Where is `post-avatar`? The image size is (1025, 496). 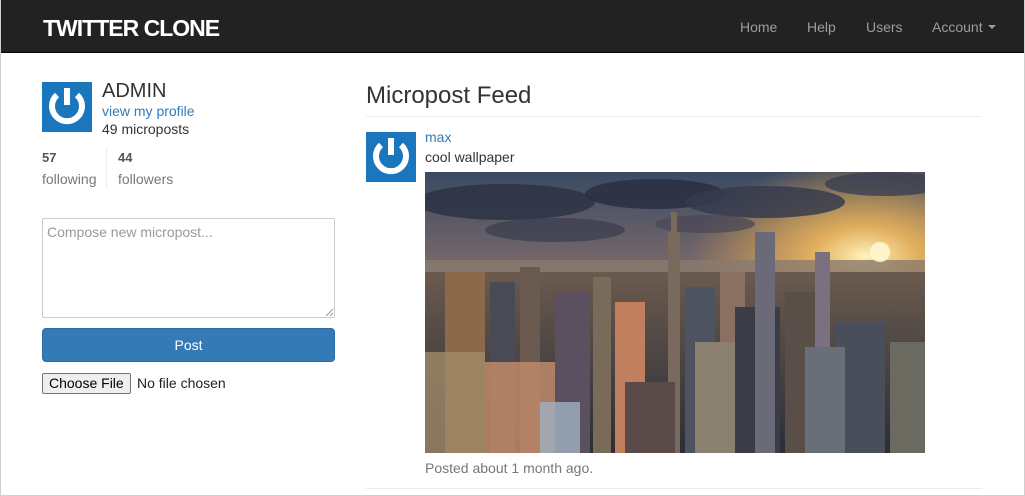
post-avatar is located at coordinates (391, 157).